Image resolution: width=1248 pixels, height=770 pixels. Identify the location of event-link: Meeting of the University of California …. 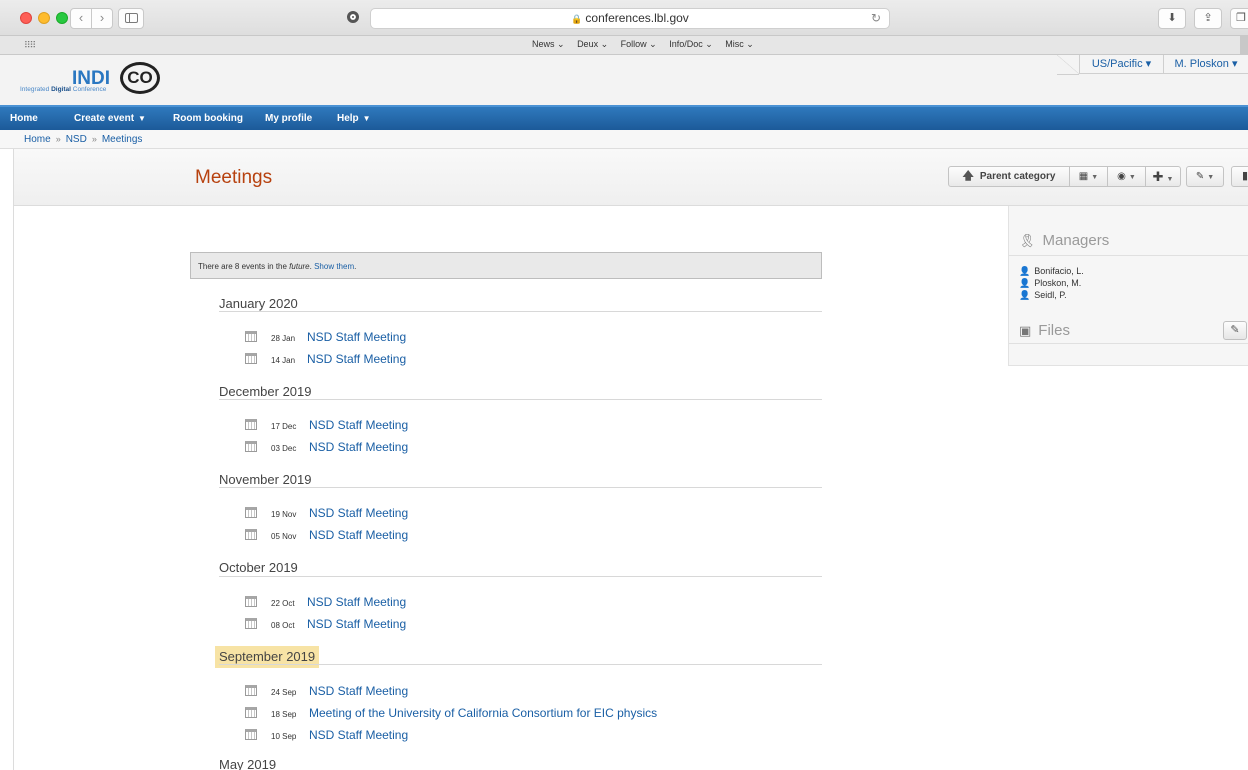
(483, 713).